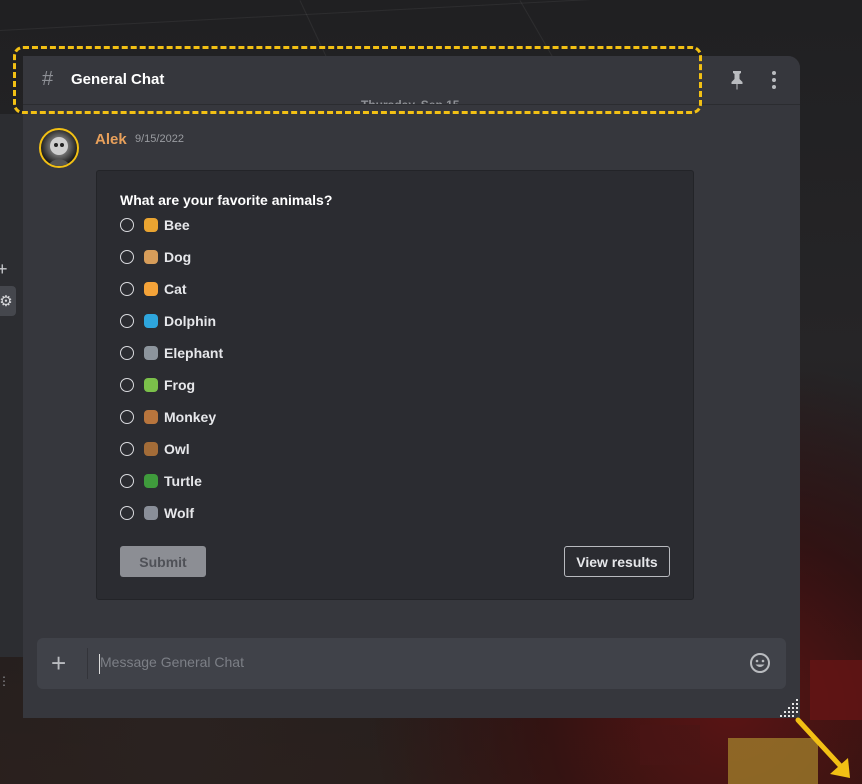 This screenshot has width=862, height=784. I want to click on poll-option-wolf: Wolf, so click(157, 513).